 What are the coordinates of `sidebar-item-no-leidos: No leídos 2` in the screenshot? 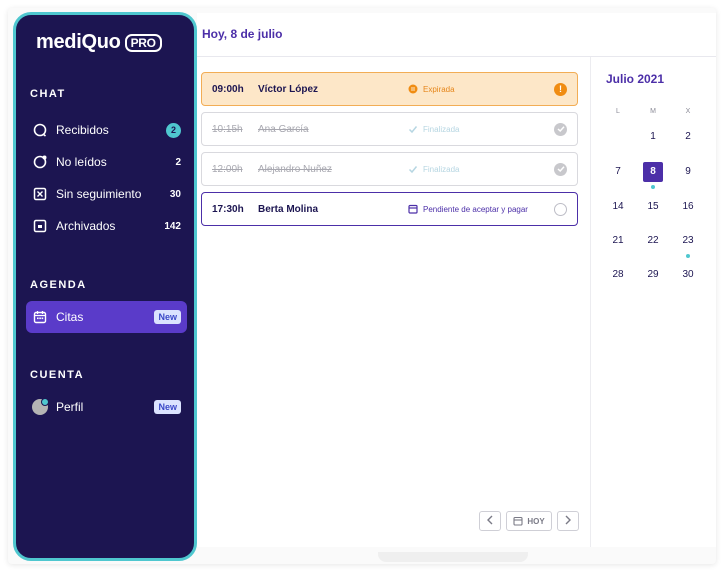 It's located at (106, 162).